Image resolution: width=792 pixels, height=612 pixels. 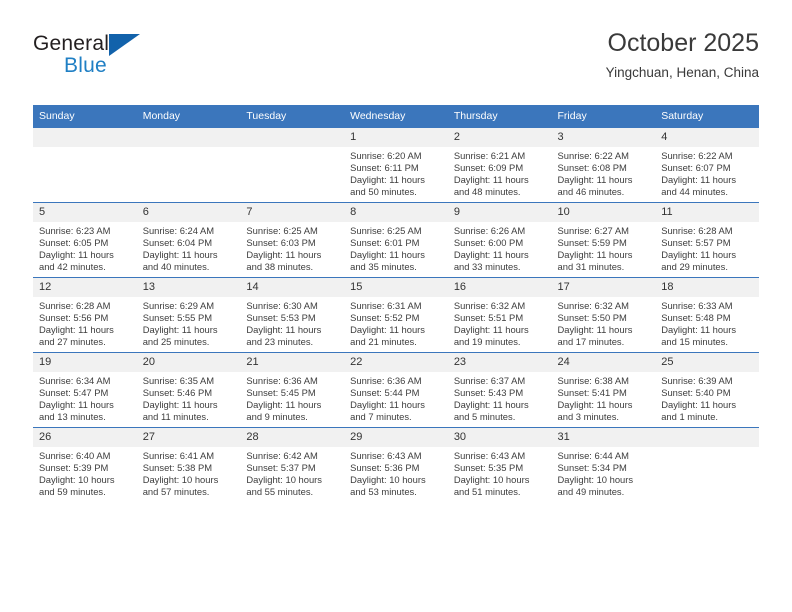 What do you see at coordinates (487, 492) in the screenshot?
I see `daylight-text-line2: and 51 minutes.` at bounding box center [487, 492].